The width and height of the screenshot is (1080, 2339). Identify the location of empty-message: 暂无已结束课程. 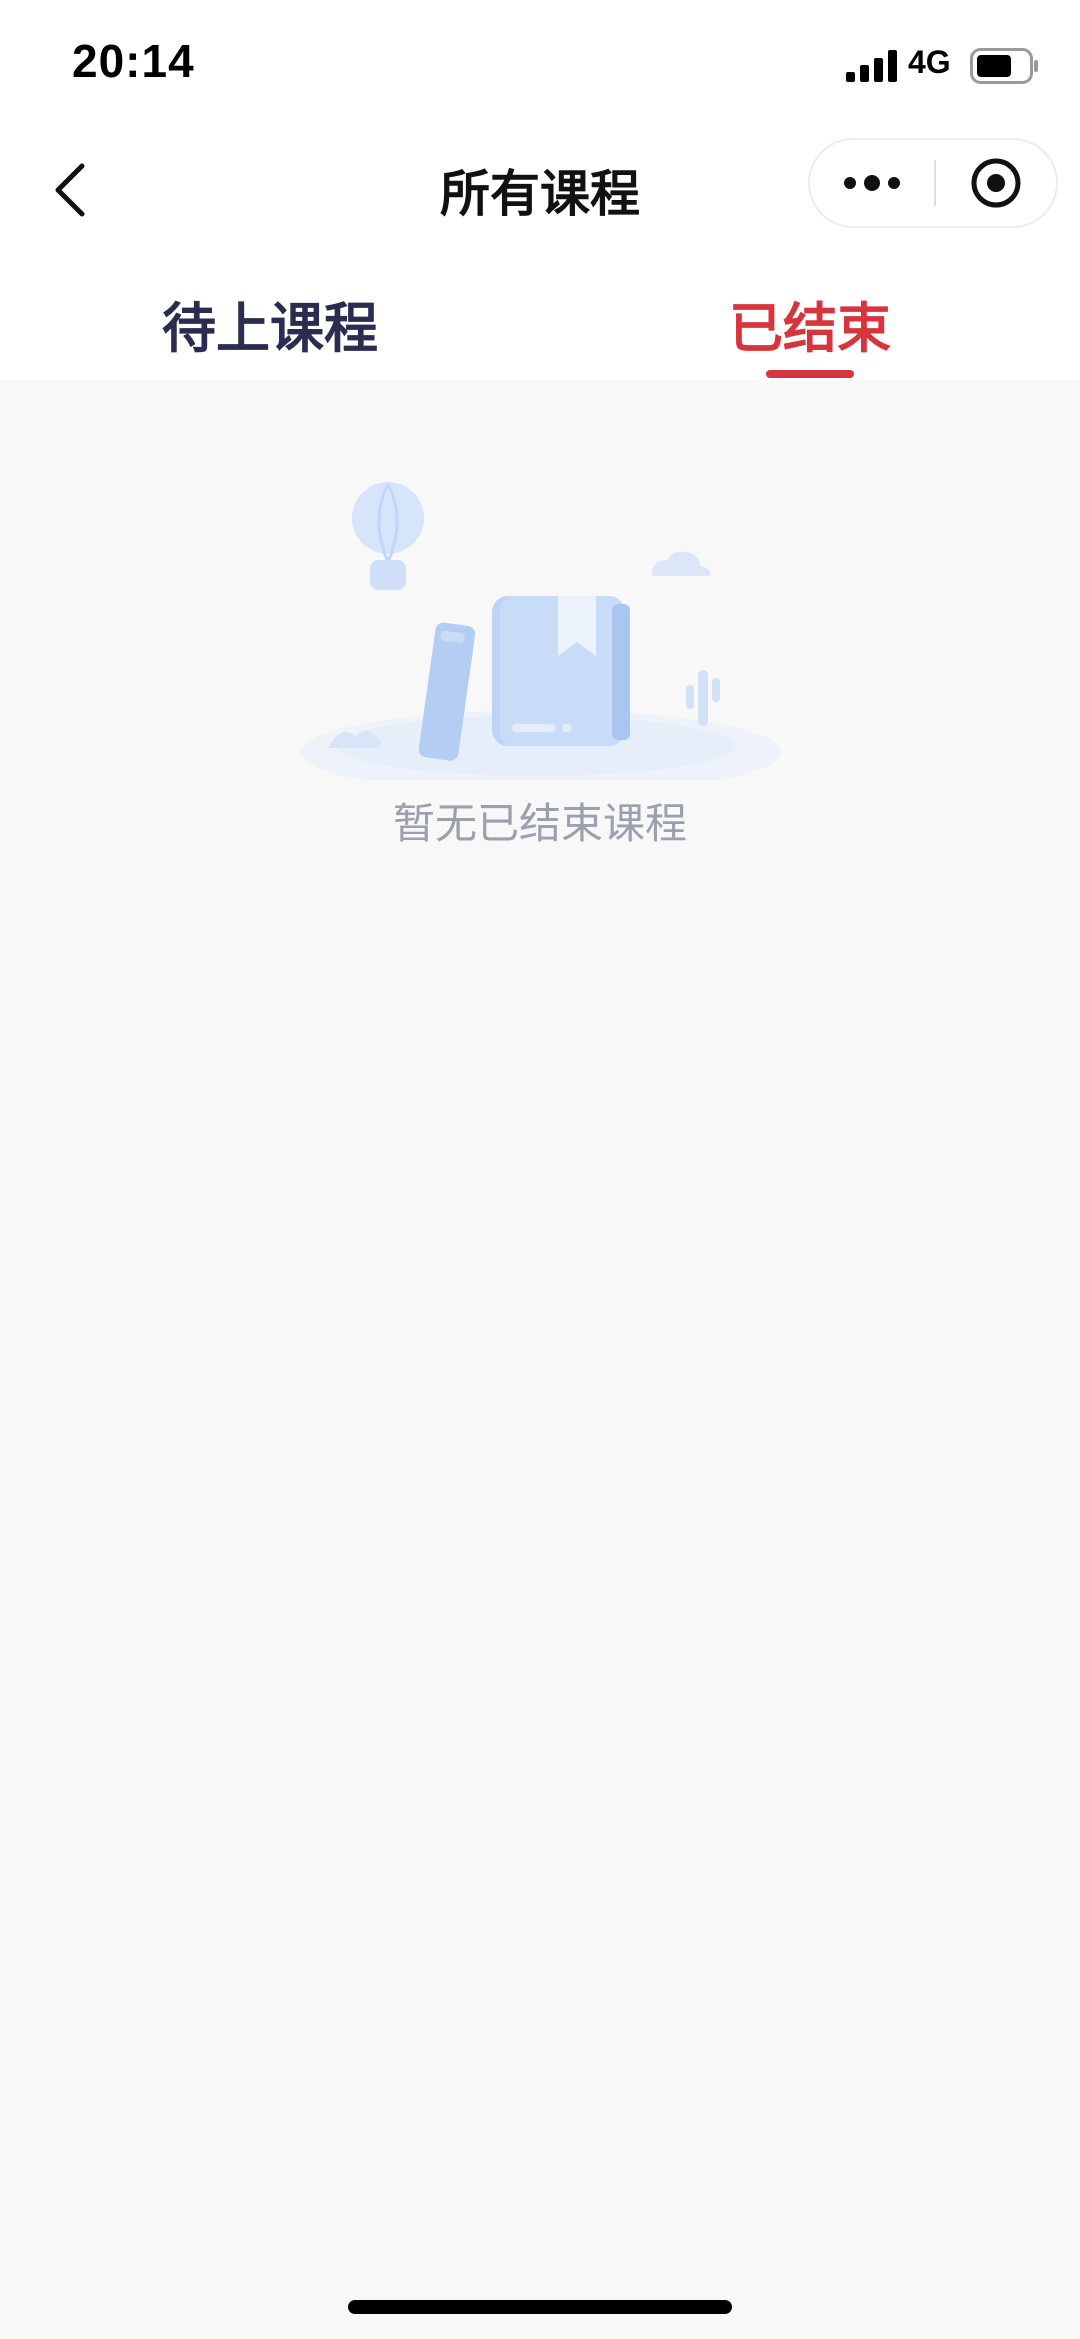
(539, 823).